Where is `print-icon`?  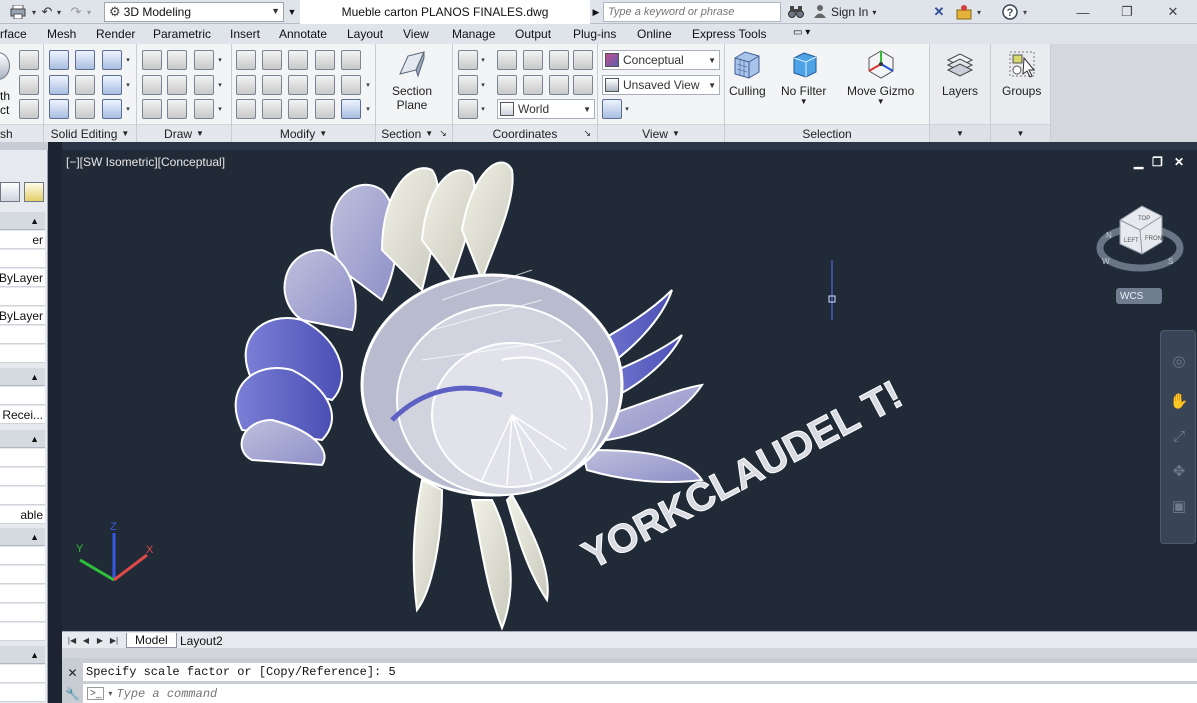 print-icon is located at coordinates (18, 12).